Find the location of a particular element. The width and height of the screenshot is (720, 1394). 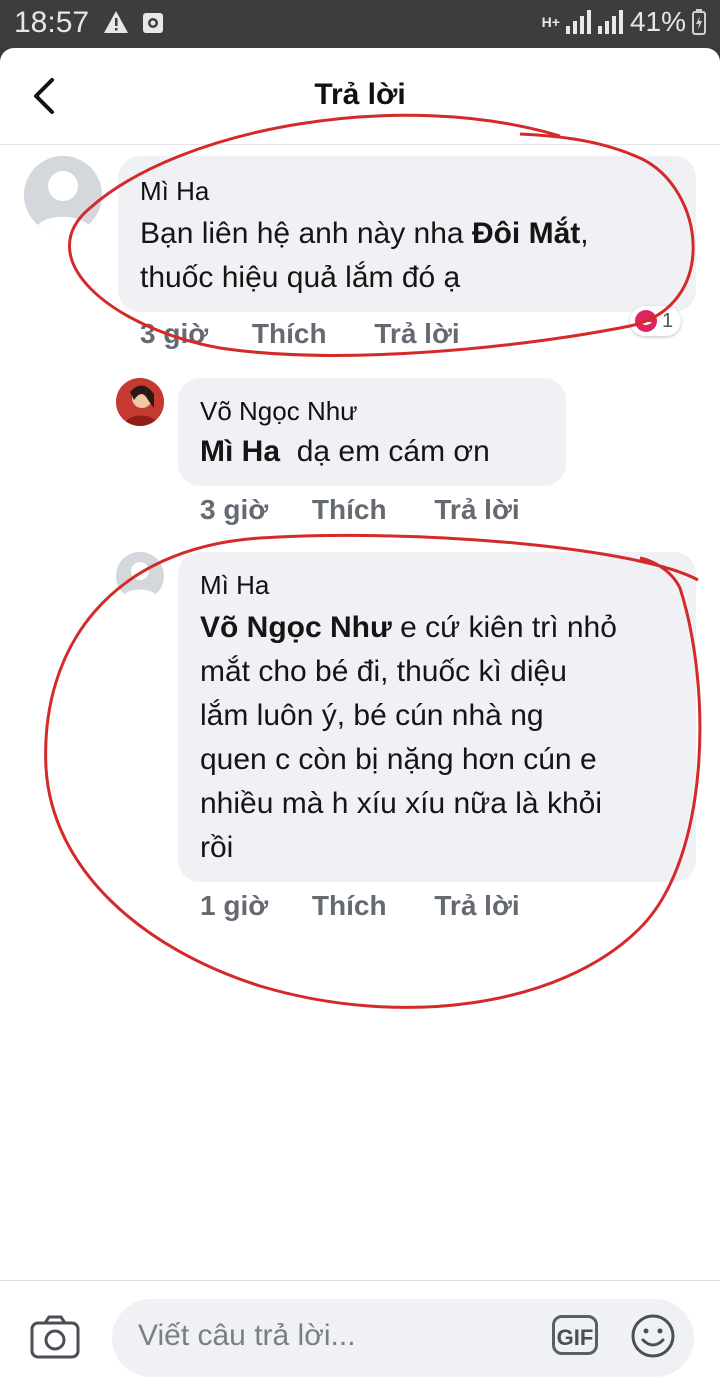

comment-text-part: thuốc hiệu quả lắm đó ạ is located at coordinates (300, 277).